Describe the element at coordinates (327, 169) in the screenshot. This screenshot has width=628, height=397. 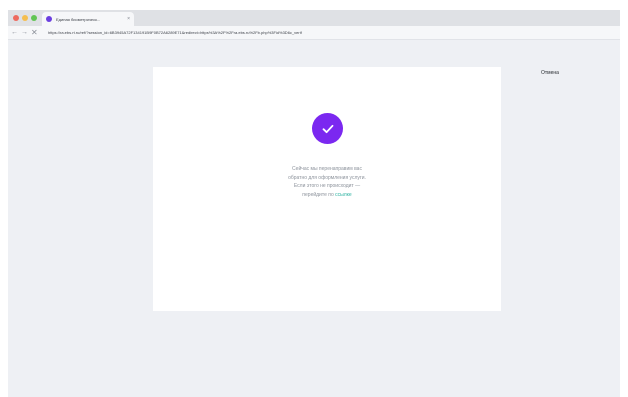
I see `message-line: Сейчас мы перенаправим вас` at that location.